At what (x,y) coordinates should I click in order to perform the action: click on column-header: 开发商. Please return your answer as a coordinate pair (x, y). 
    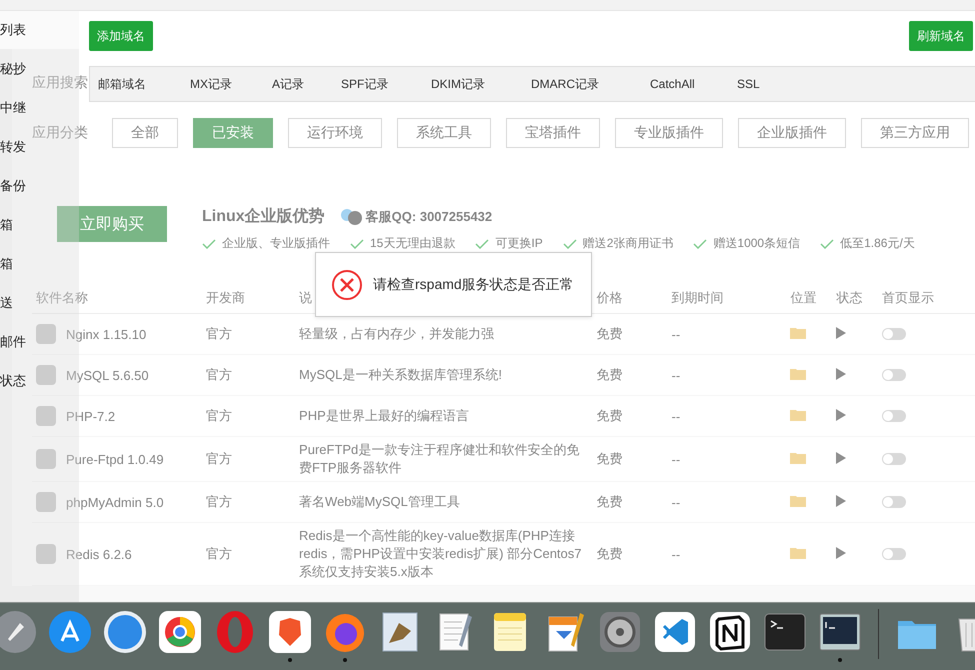
    Looking at the image, I should click on (225, 297).